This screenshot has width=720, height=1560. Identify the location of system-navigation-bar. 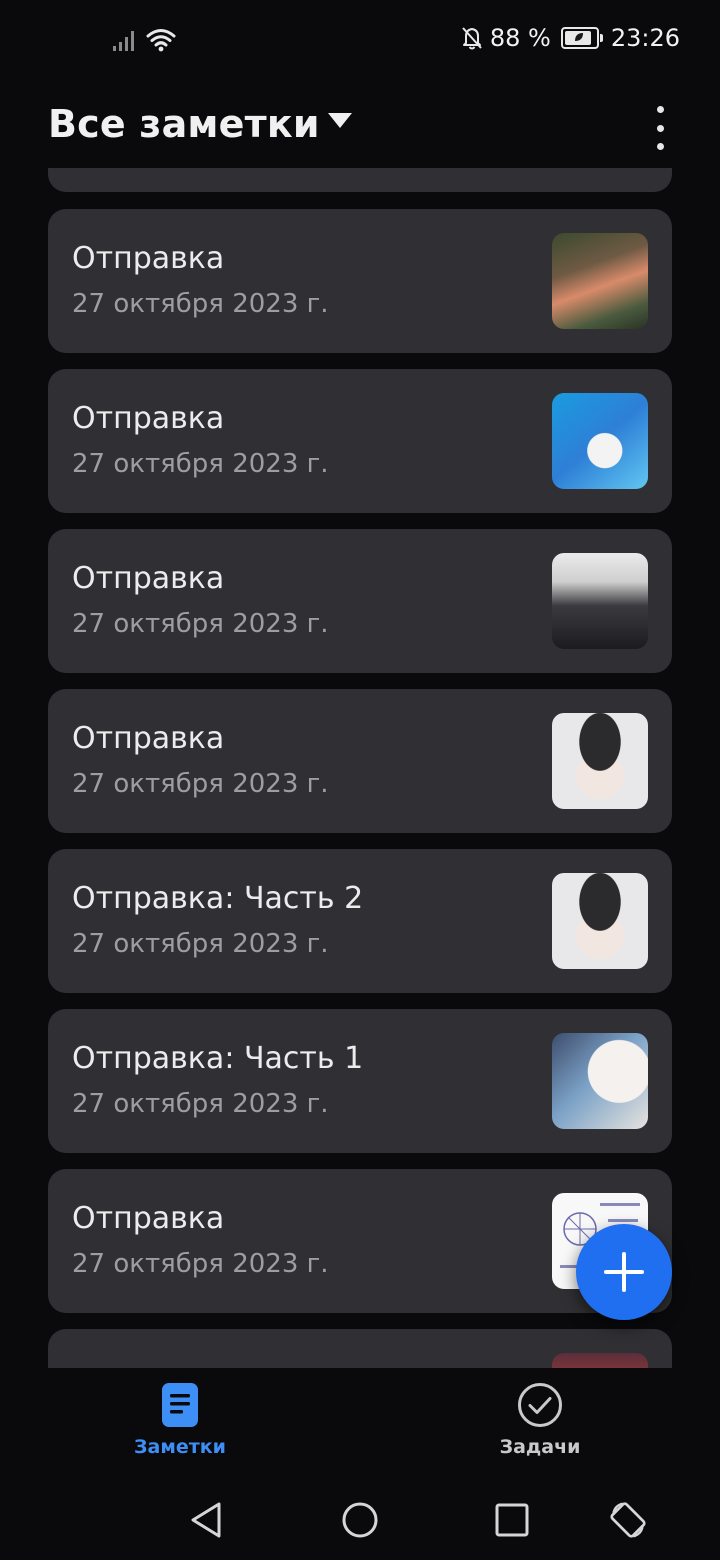
(360, 1520).